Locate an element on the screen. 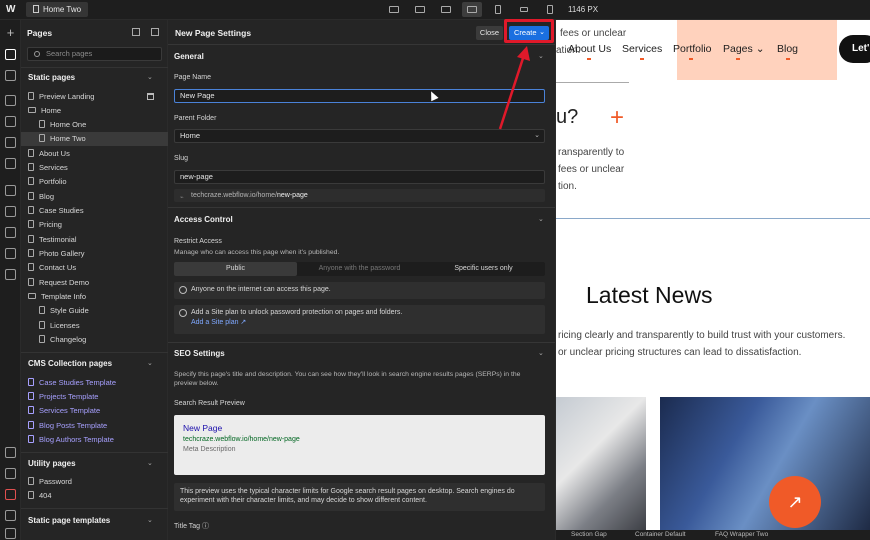 Image resolution: width=870 pixels, height=540 pixels. page-item-blog: Blog is located at coordinates (94, 197).